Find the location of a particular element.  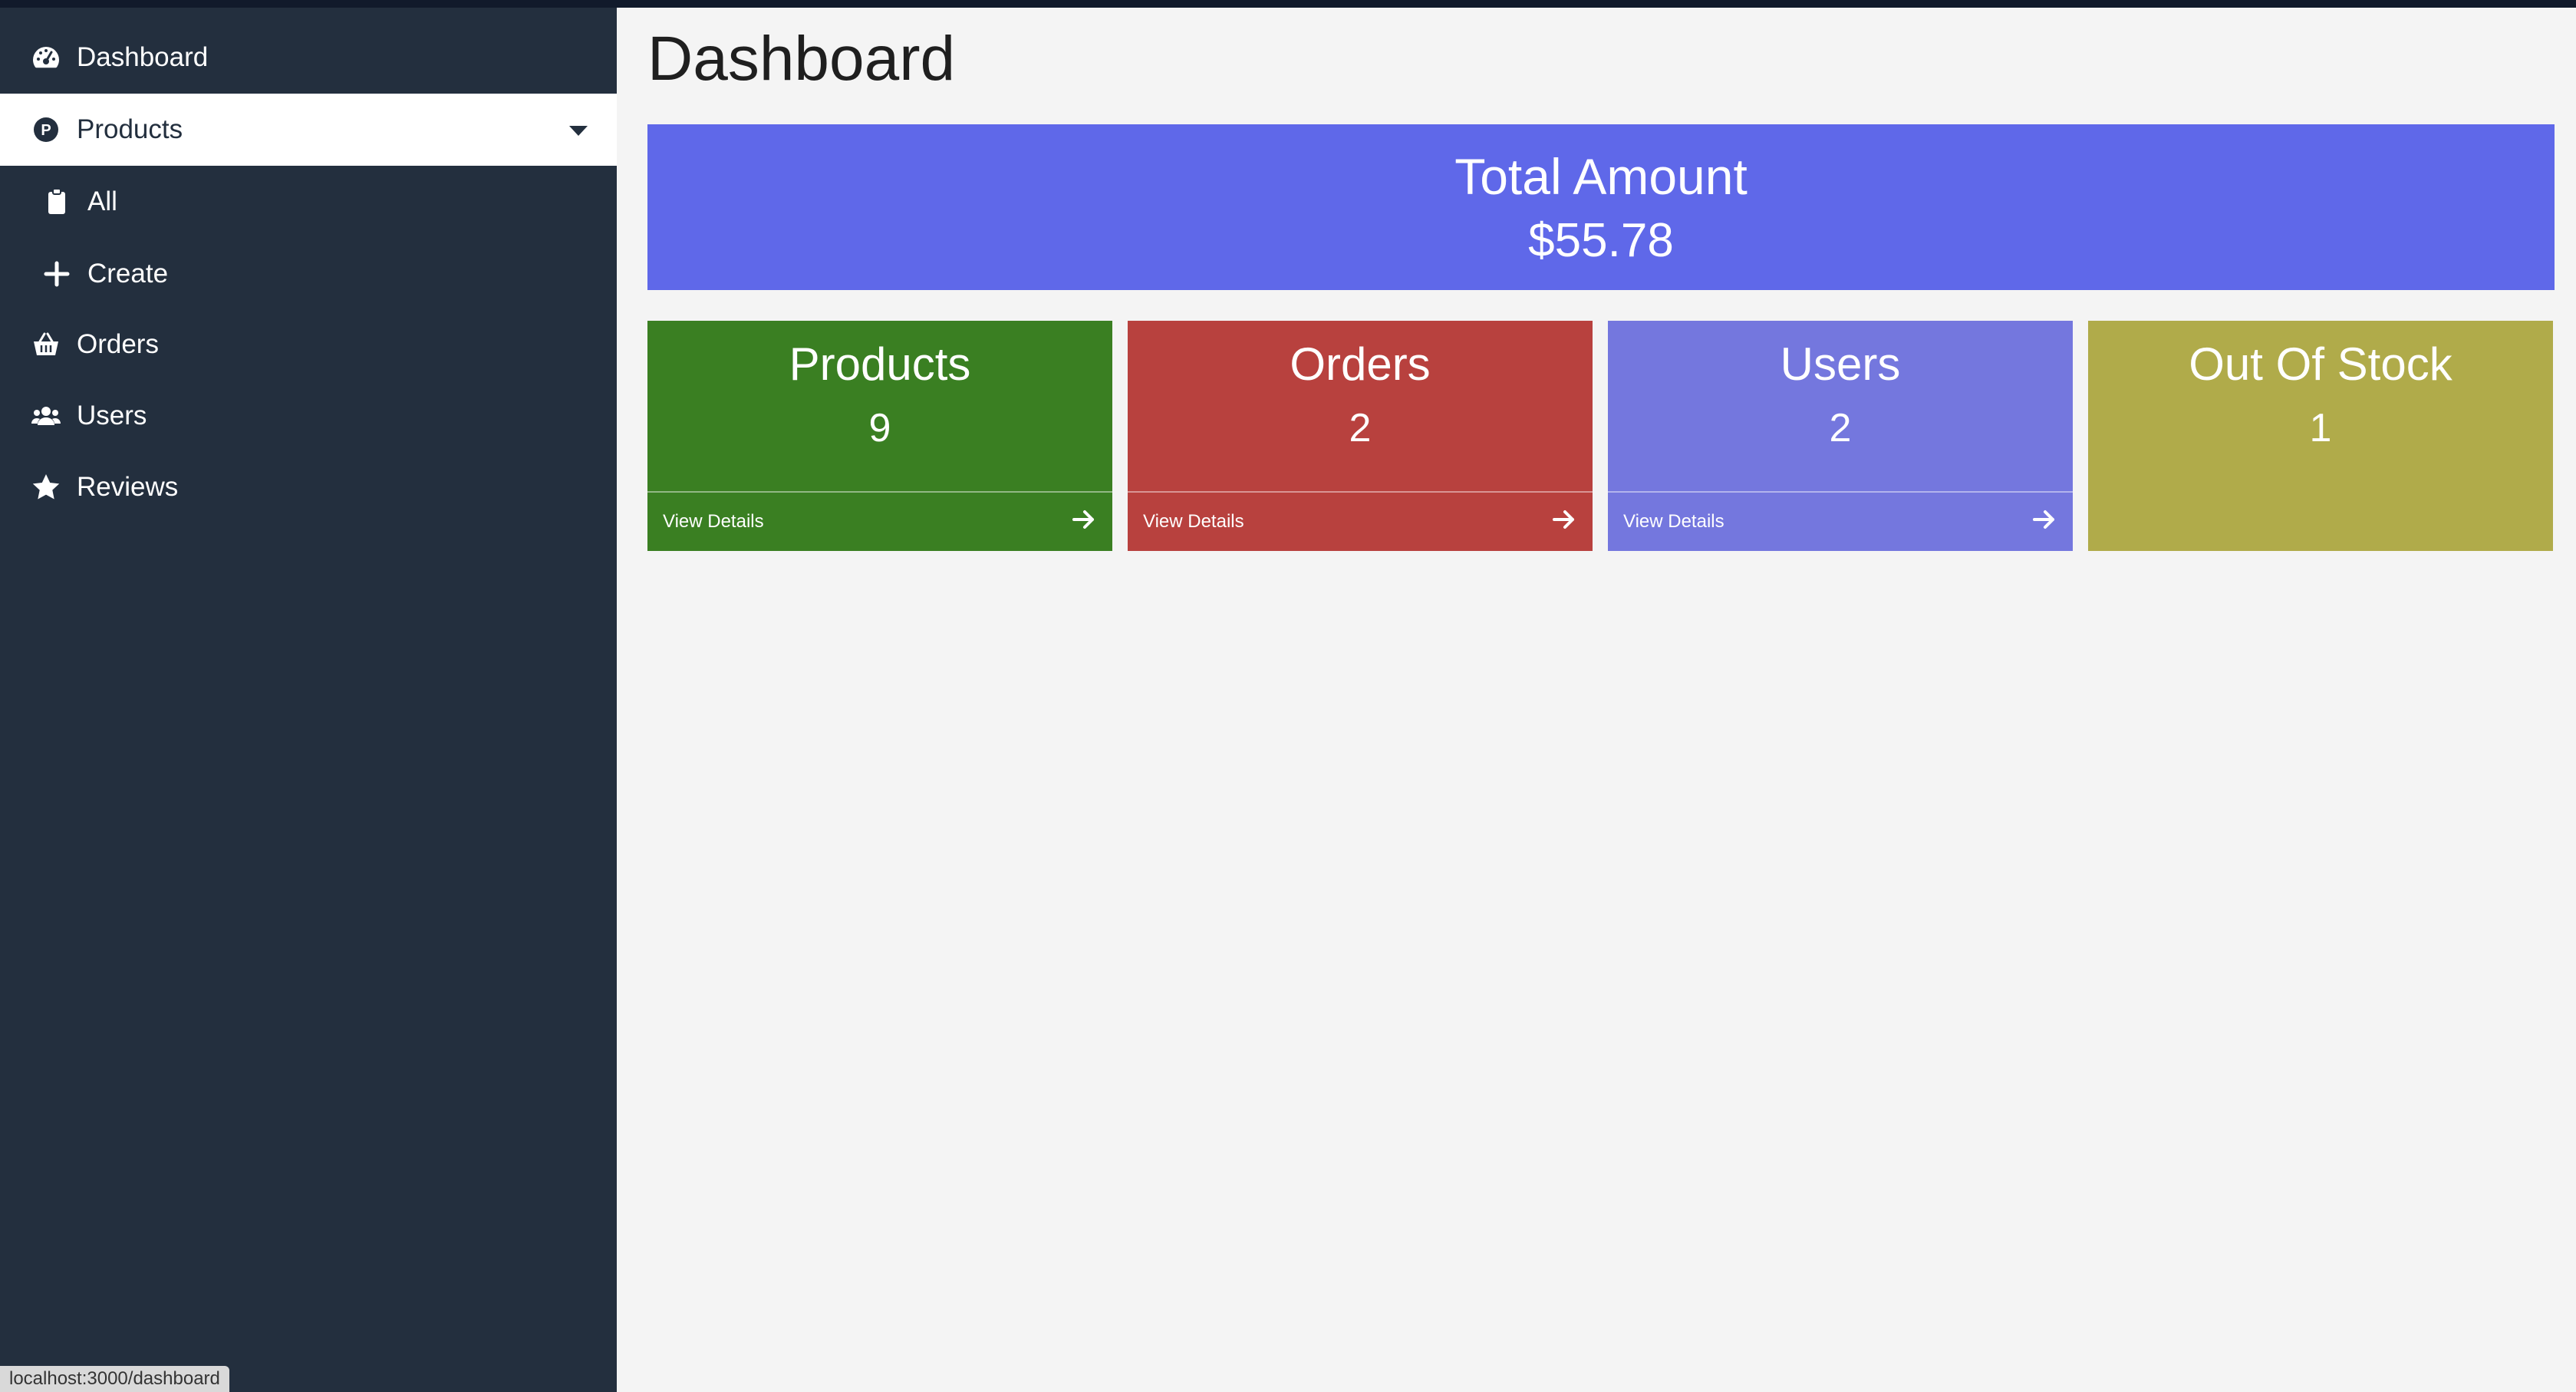

sidebar-item-products: P Products is located at coordinates (308, 130).